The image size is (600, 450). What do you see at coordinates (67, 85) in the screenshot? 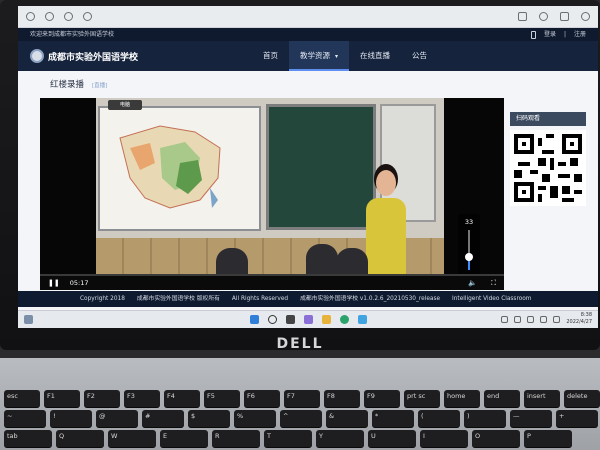
I see `page-title: 红楼录播` at bounding box center [67, 85].